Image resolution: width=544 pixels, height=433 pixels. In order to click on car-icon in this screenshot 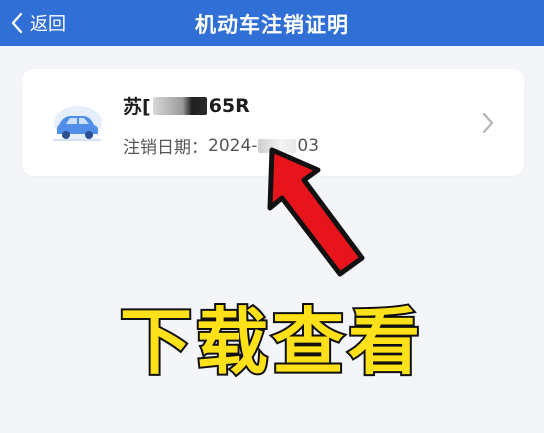, I will do `click(77, 123)`.